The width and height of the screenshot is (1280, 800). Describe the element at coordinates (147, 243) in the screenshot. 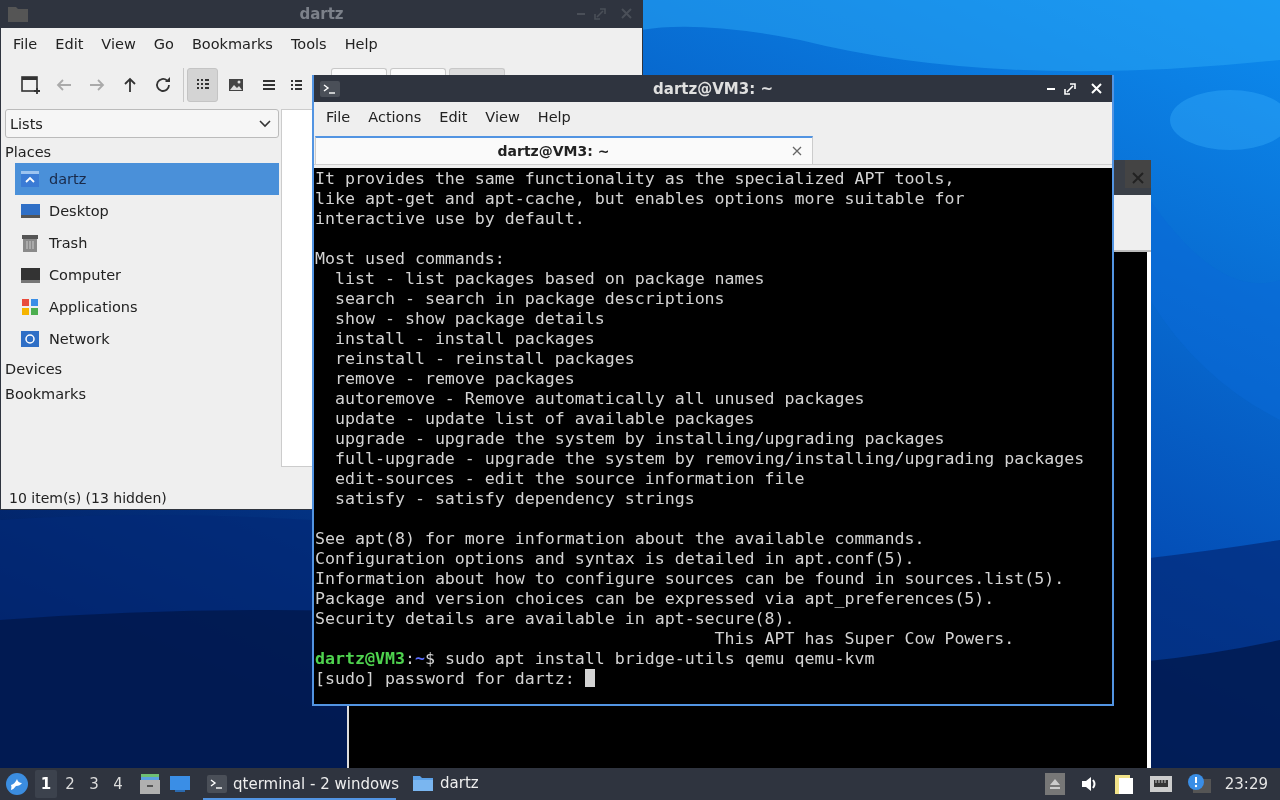

I see `sidebar-item: Trash` at that location.